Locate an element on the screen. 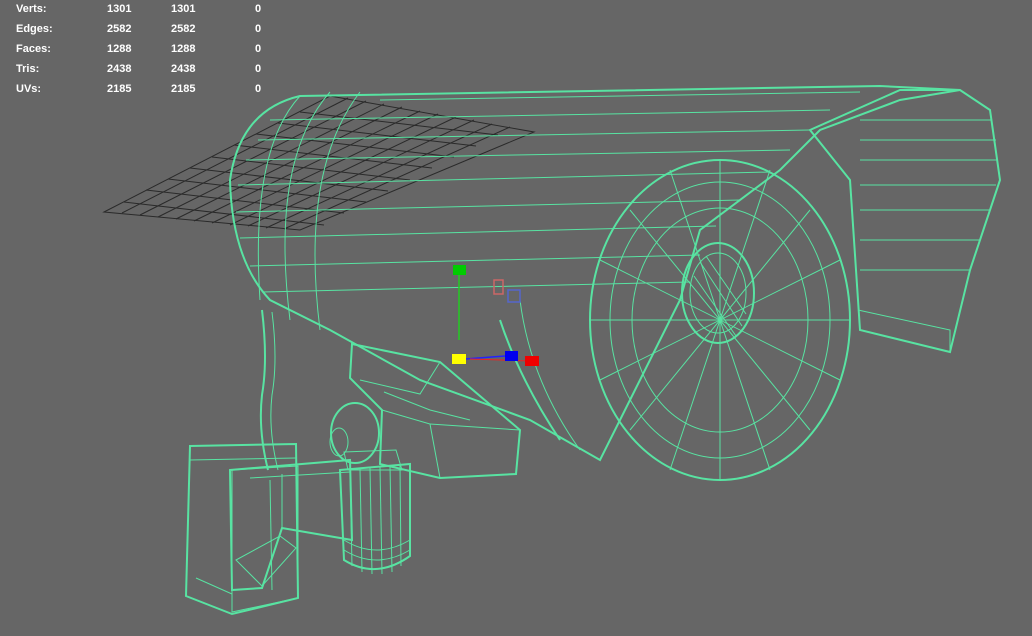 The width and height of the screenshot is (1032, 636). hud-row-faces: Faces: 1288 1288 0 is located at coordinates (146, 52).